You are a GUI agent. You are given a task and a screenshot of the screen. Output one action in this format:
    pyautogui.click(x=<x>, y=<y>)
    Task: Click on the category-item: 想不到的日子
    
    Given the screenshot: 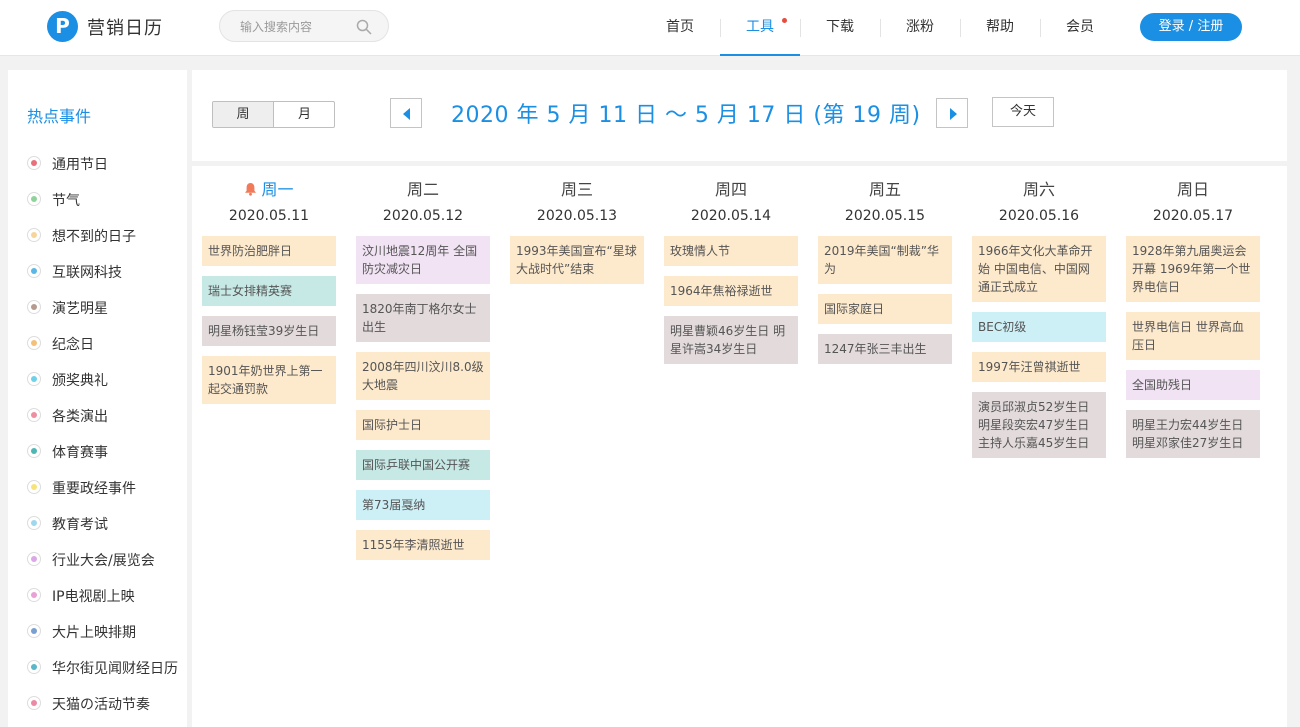 What is the action you would take?
    pyautogui.click(x=107, y=235)
    